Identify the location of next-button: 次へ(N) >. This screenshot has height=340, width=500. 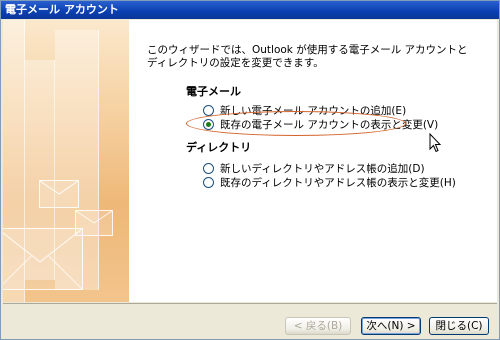
(391, 326).